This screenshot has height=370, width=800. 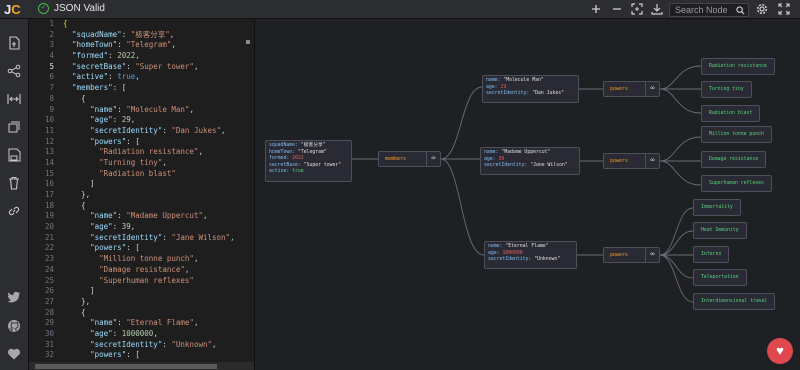 What do you see at coordinates (617, 9) in the screenshot?
I see `zoom-out-icon` at bounding box center [617, 9].